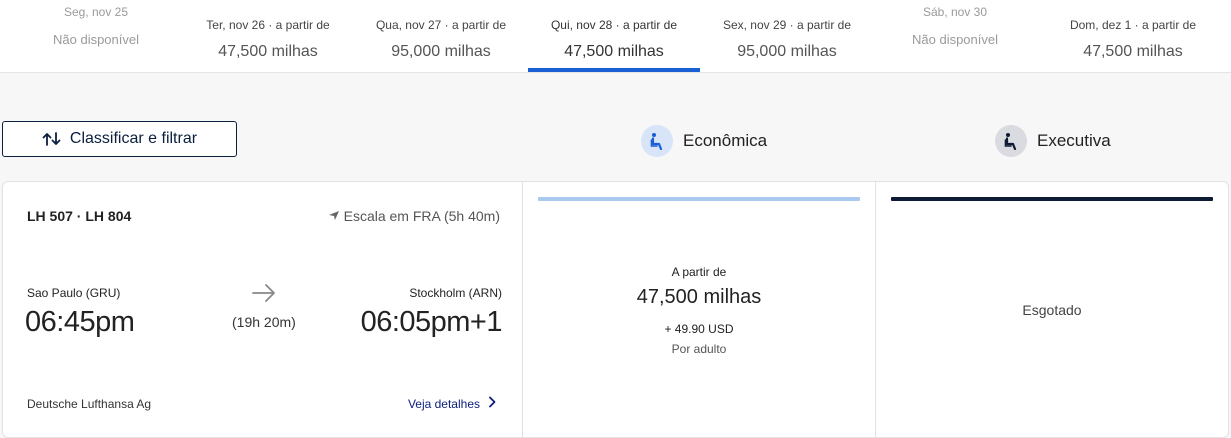  Describe the element at coordinates (268, 36) in the screenshot. I see `date-tab-nov-26: Ter, nov 26 · a partir de 47,500 milhas` at that location.